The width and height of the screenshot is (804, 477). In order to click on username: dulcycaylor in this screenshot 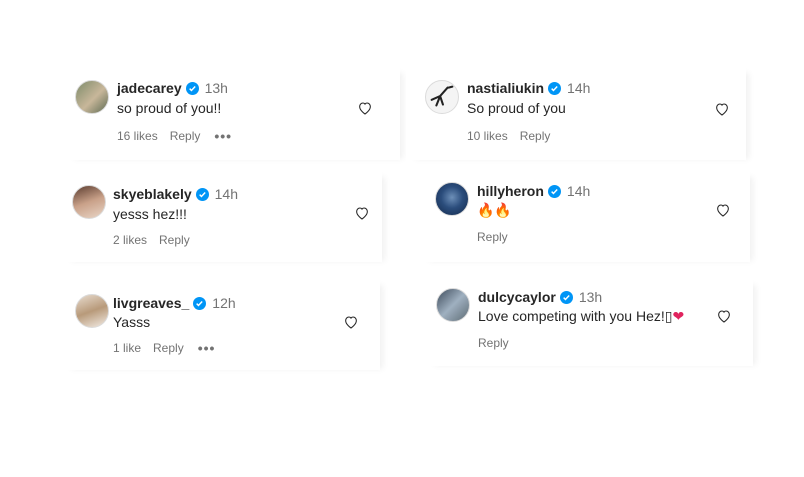, I will do `click(517, 297)`.